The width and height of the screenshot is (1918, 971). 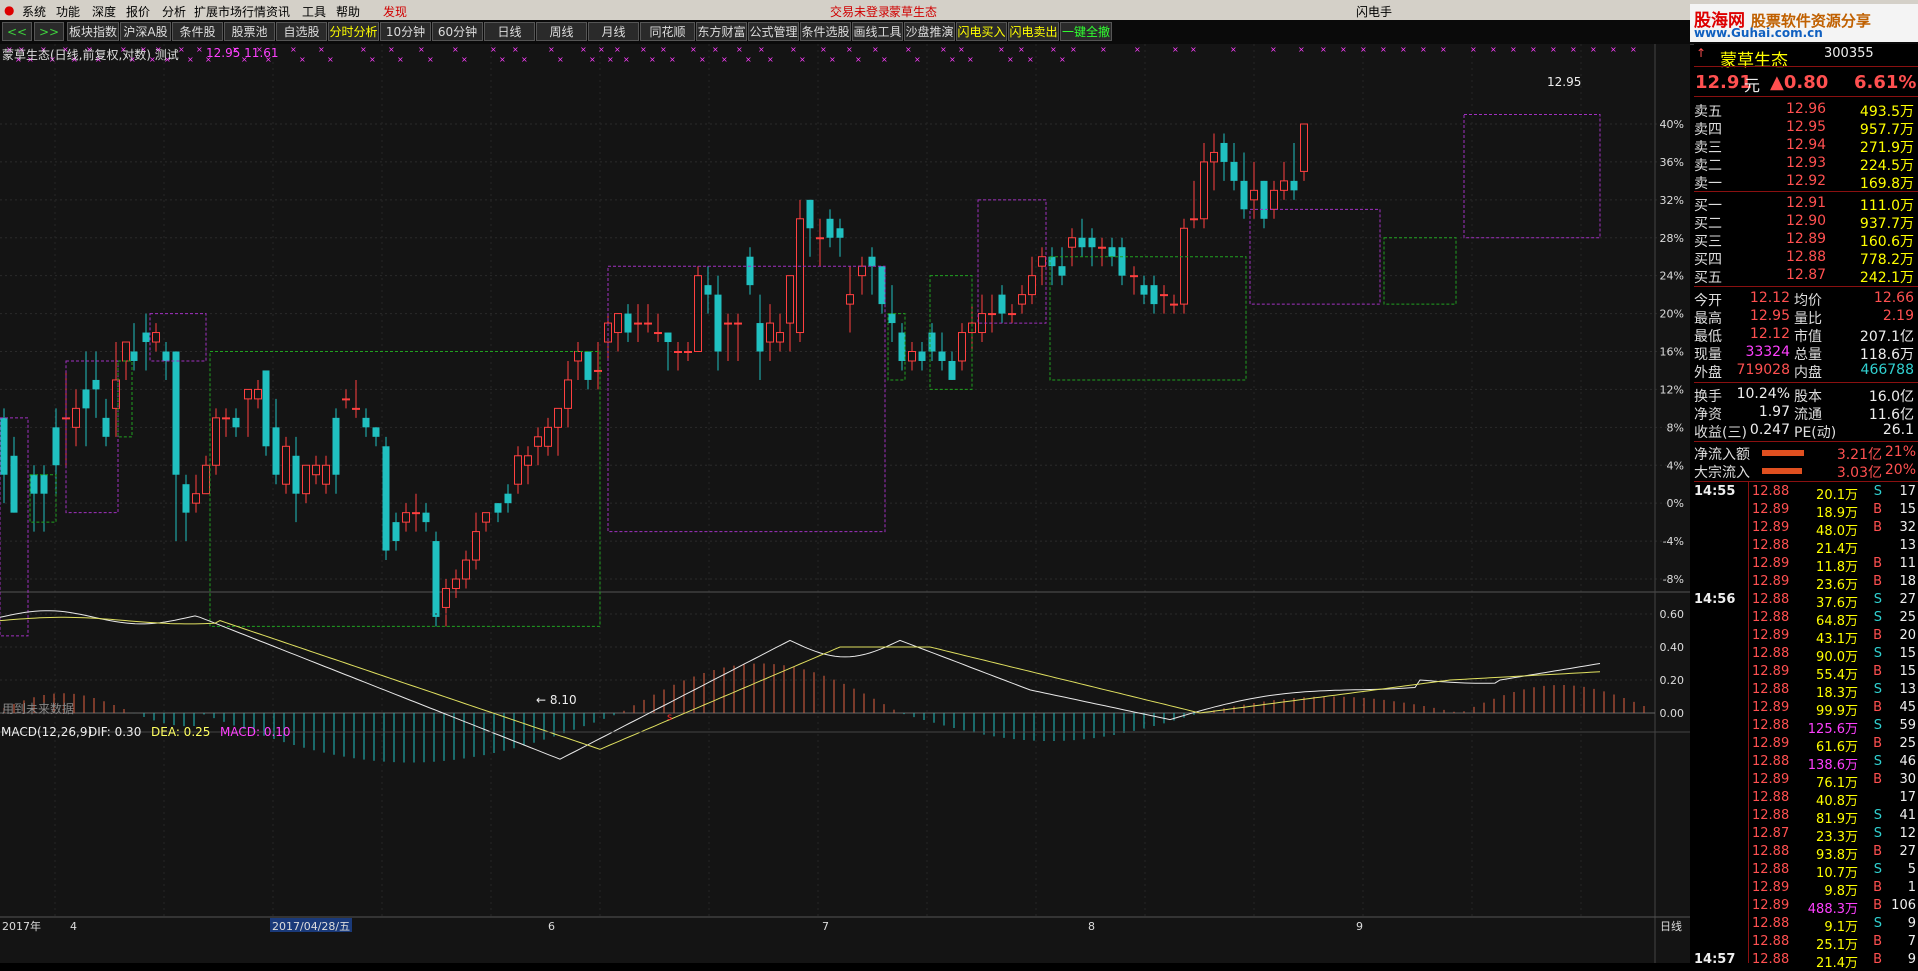 What do you see at coordinates (613, 31) in the screenshot?
I see `toolbar-button: 月线` at bounding box center [613, 31].